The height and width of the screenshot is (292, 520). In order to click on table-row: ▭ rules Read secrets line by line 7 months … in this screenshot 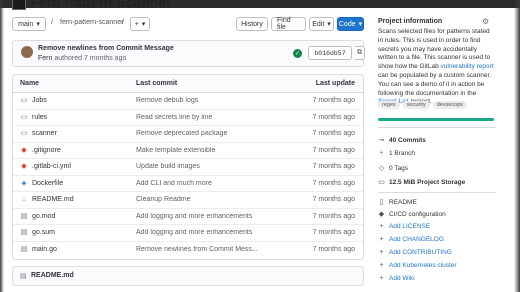, I will do `click(188, 117)`.